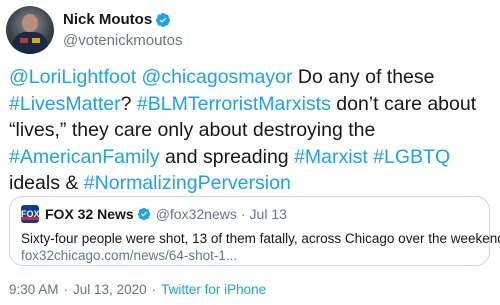 The width and height of the screenshot is (500, 305). What do you see at coordinates (72, 77) in the screenshot?
I see `mention-link: @LoriLightfoot` at bounding box center [72, 77].